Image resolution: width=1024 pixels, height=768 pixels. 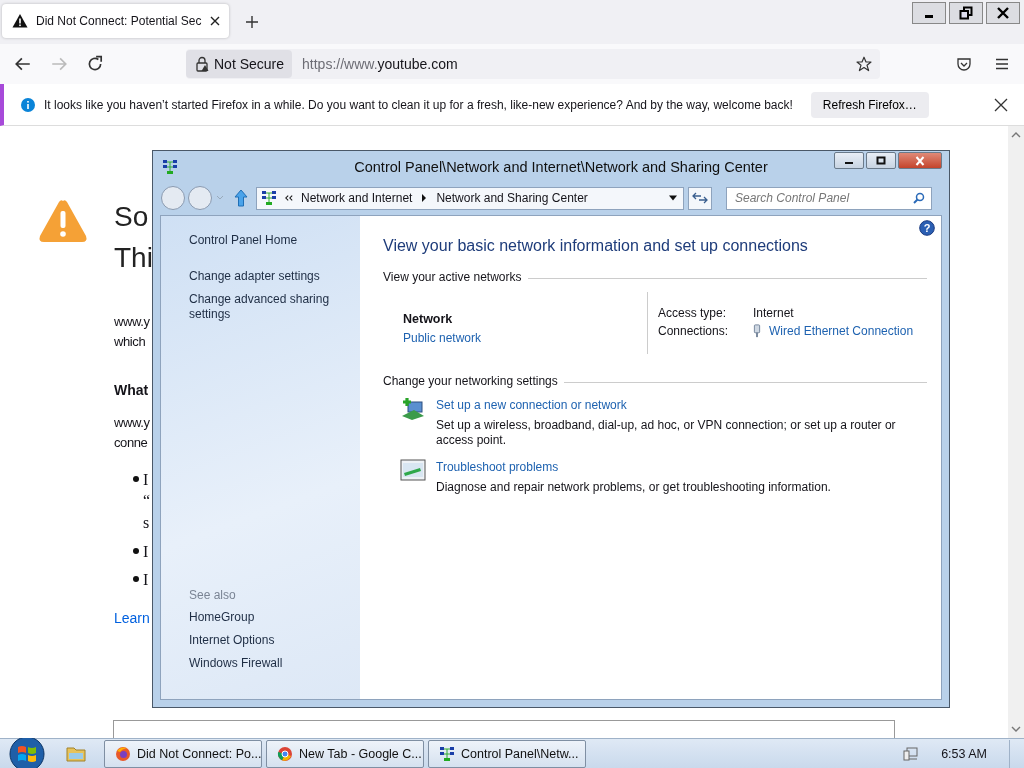 I want to click on ethernet-plug-icon, so click(x=757, y=331).